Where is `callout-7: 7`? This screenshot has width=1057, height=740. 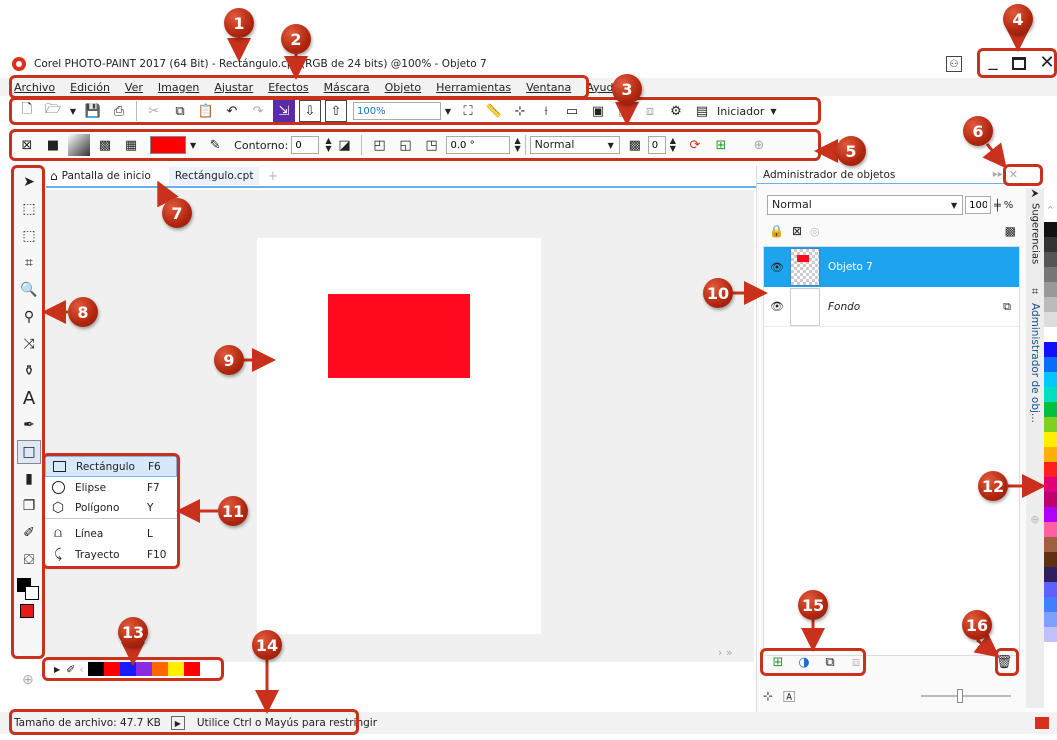 callout-7: 7 is located at coordinates (177, 213).